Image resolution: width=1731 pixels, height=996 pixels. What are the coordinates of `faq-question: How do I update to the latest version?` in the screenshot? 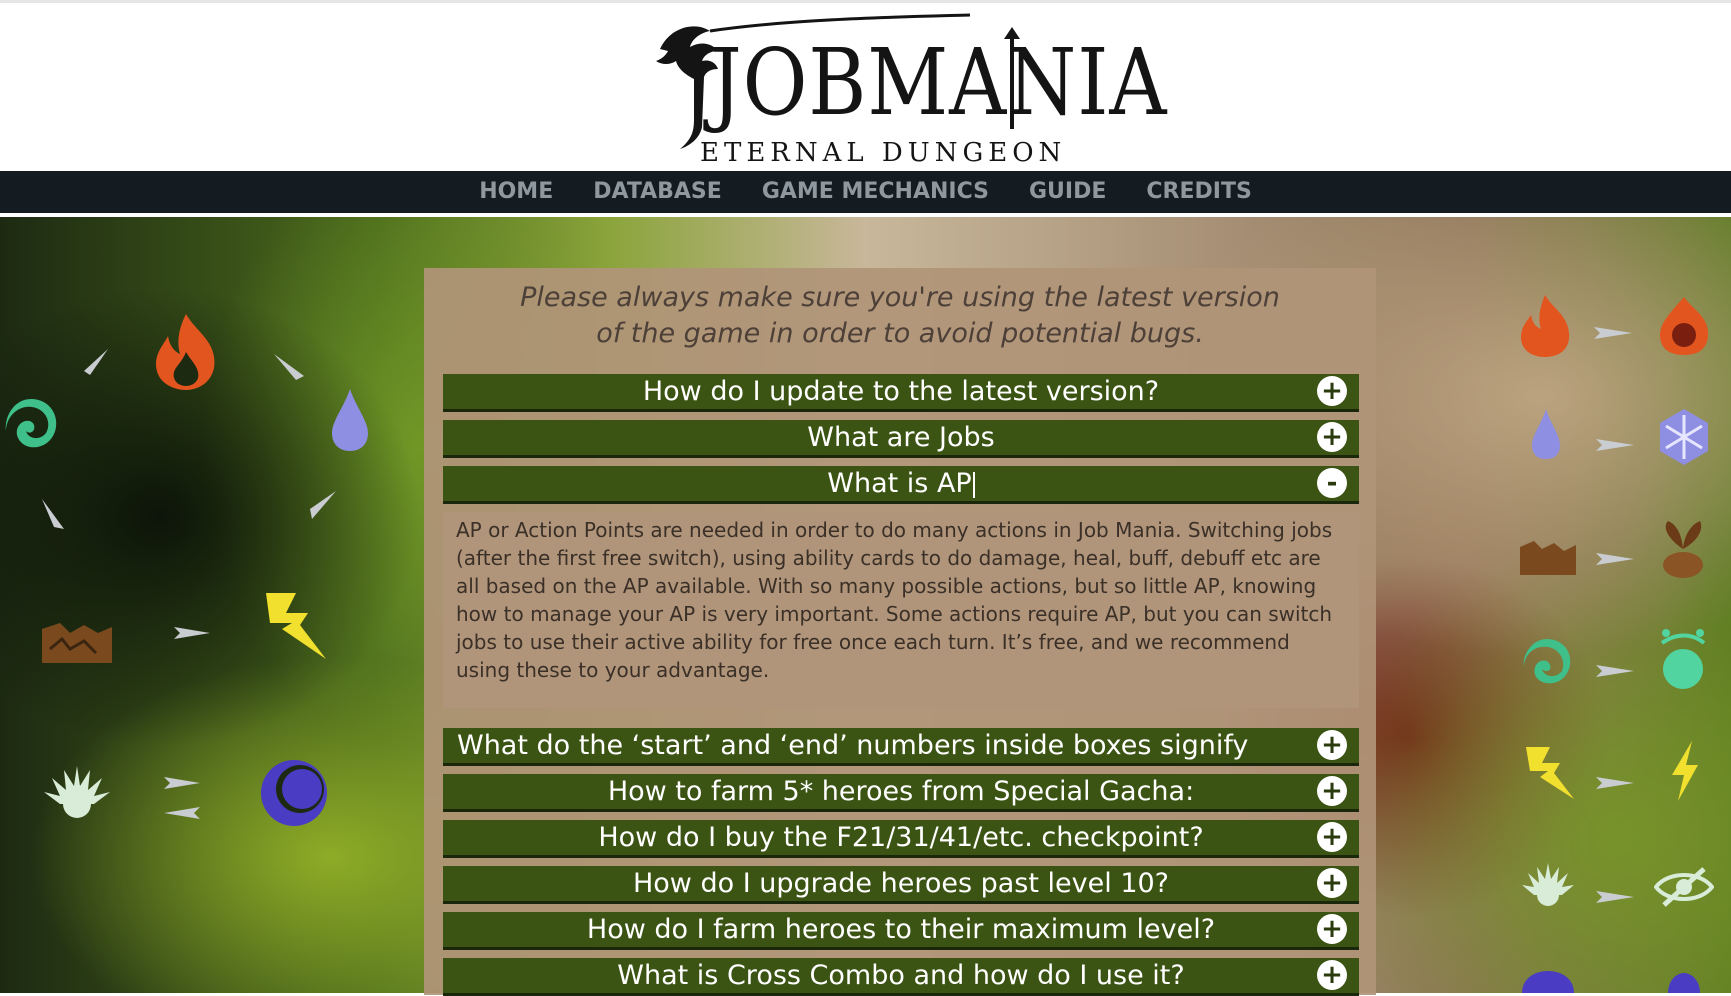 It's located at (901, 391).